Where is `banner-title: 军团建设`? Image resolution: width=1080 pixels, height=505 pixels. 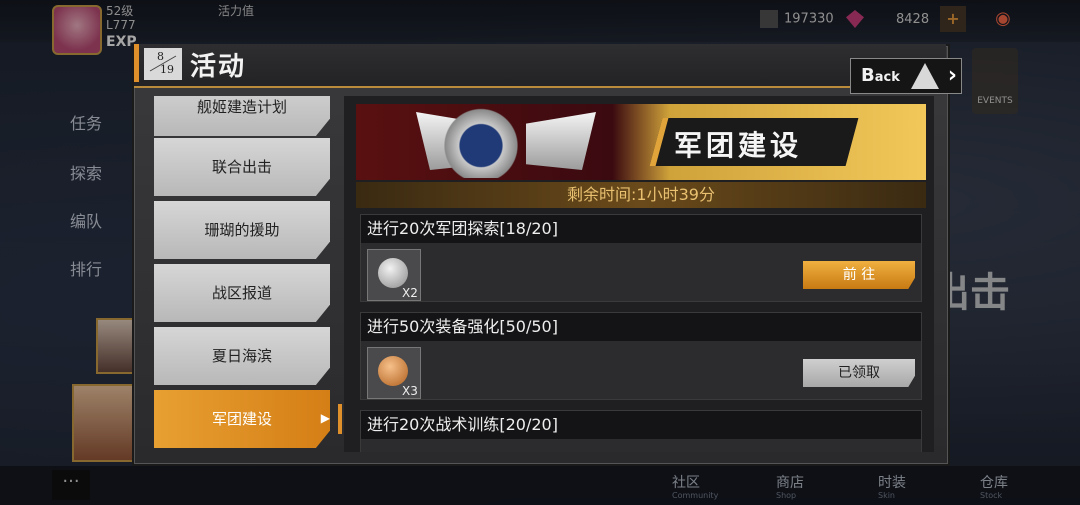 banner-title: 军团建设 is located at coordinates (738, 145).